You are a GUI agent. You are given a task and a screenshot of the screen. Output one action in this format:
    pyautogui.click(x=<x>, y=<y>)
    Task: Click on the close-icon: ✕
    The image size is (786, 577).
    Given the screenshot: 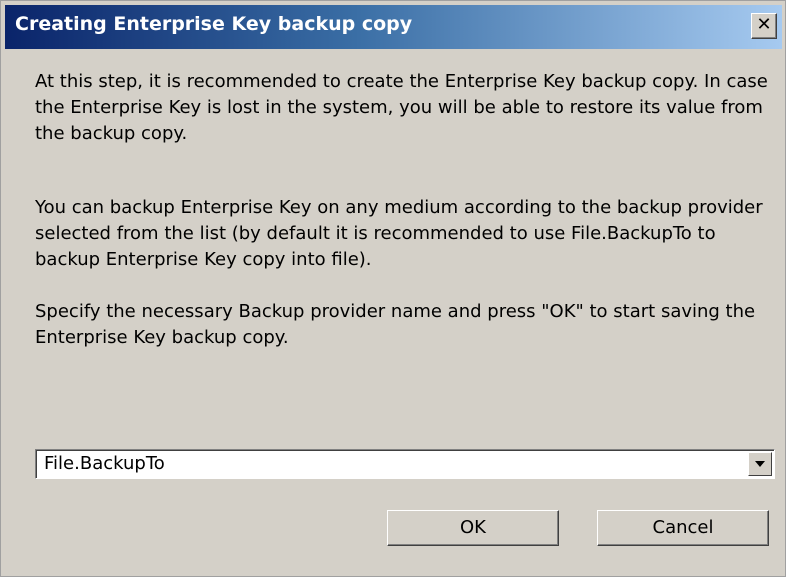 What is the action you would take?
    pyautogui.click(x=764, y=24)
    